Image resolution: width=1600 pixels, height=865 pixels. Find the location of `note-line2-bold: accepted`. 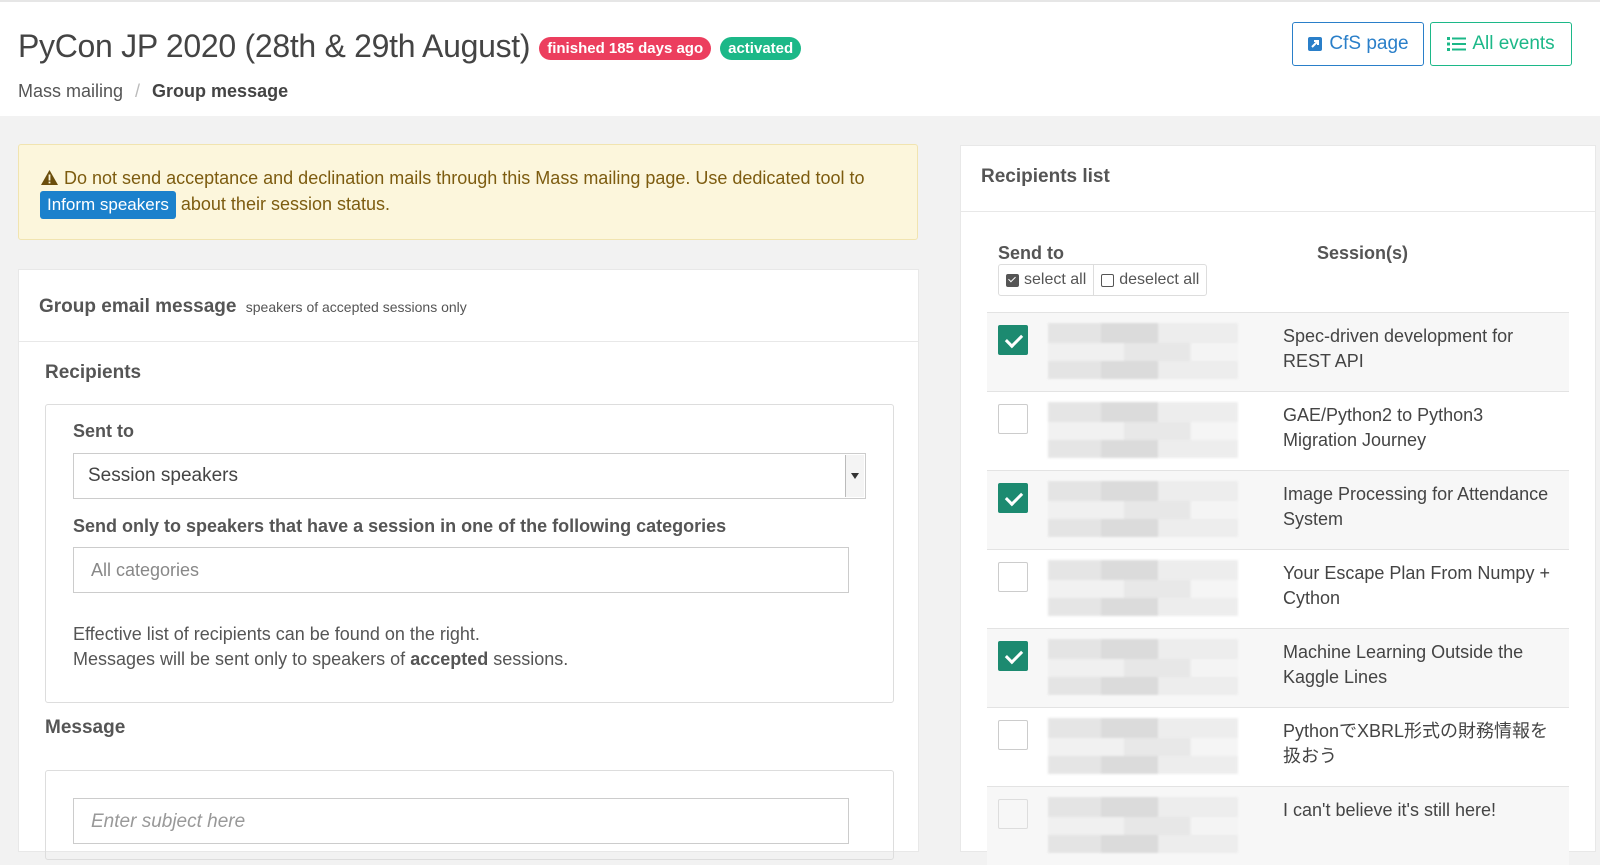

note-line2-bold: accepted is located at coordinates (449, 659).